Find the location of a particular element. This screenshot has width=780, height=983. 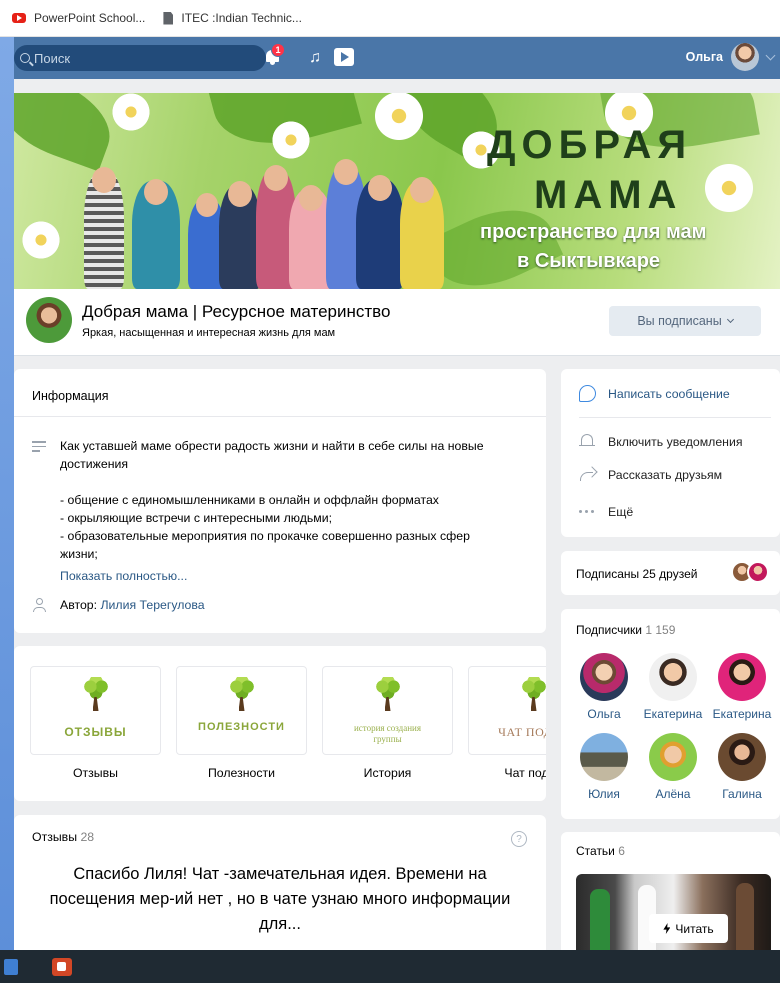

articles-count: 6 is located at coordinates (621, 851).